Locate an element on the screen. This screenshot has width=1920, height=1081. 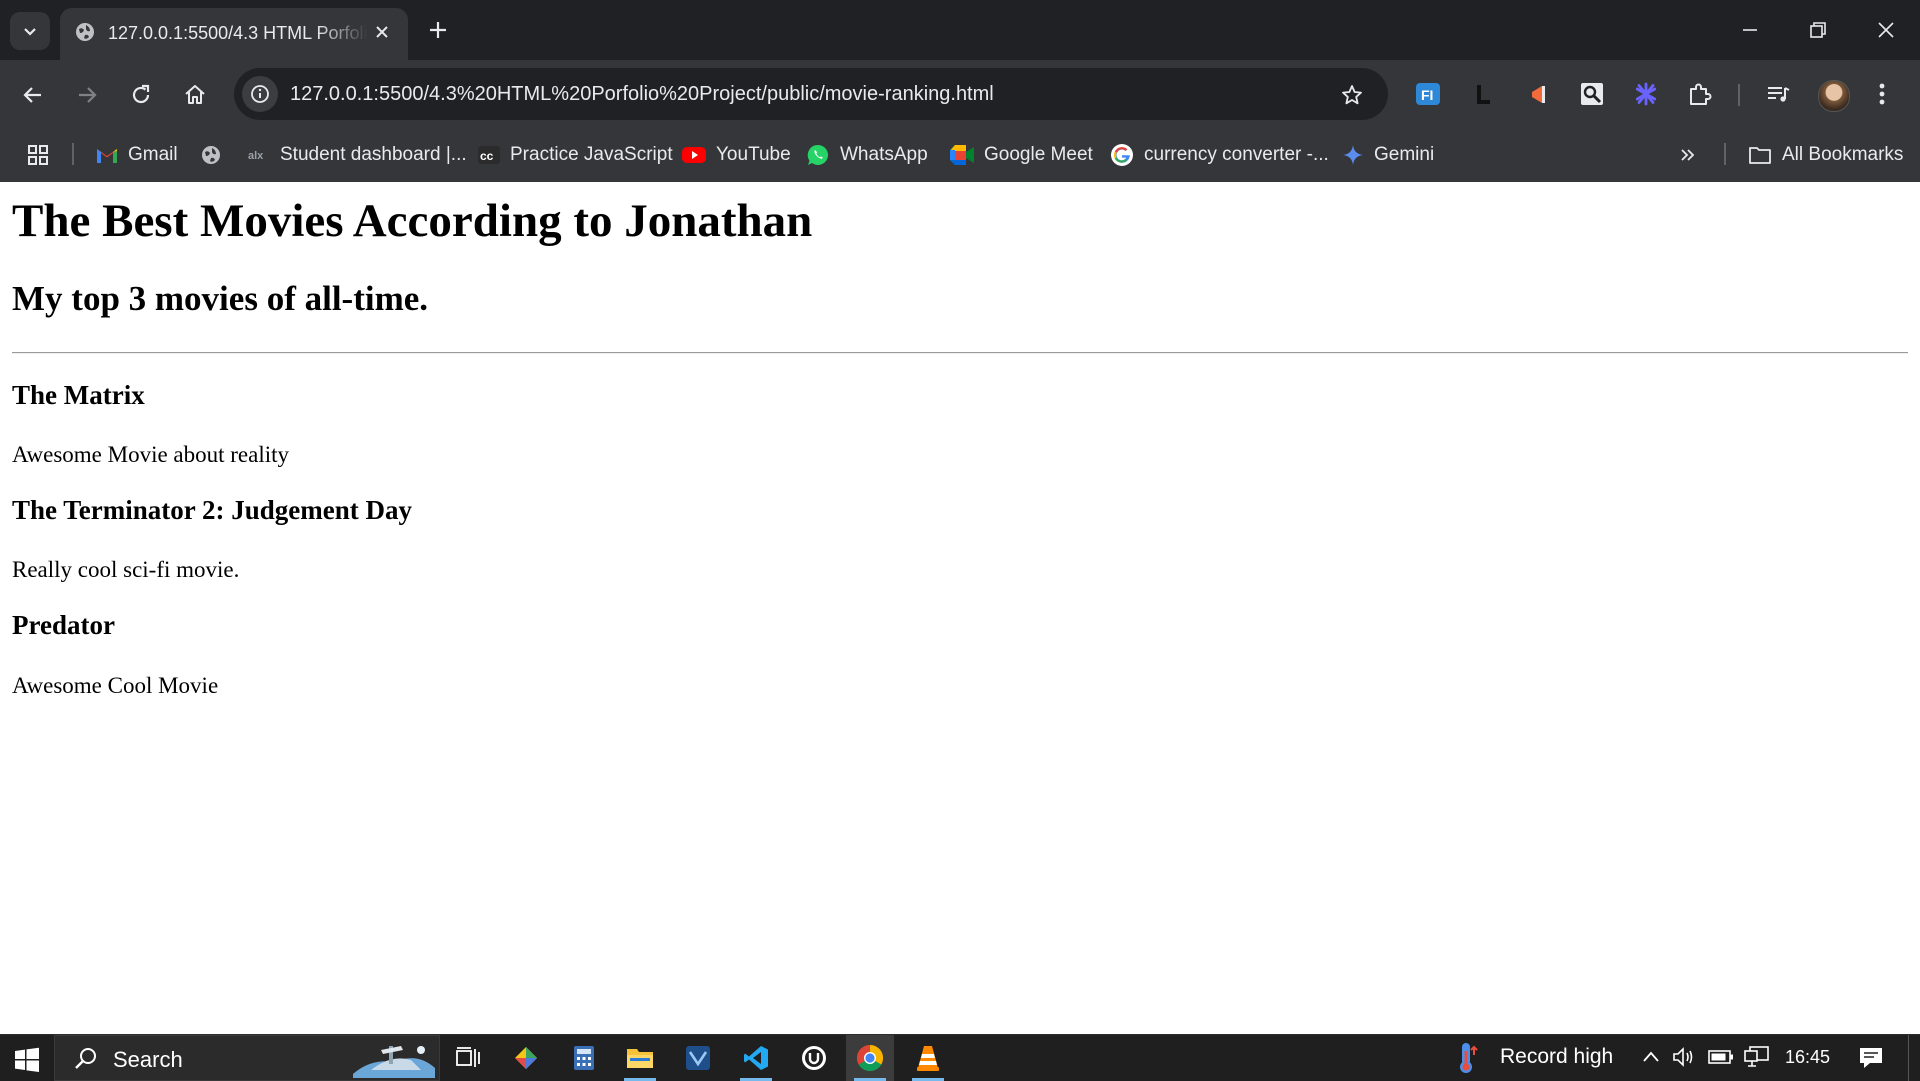
movie-title: Predator is located at coordinates (63, 625).